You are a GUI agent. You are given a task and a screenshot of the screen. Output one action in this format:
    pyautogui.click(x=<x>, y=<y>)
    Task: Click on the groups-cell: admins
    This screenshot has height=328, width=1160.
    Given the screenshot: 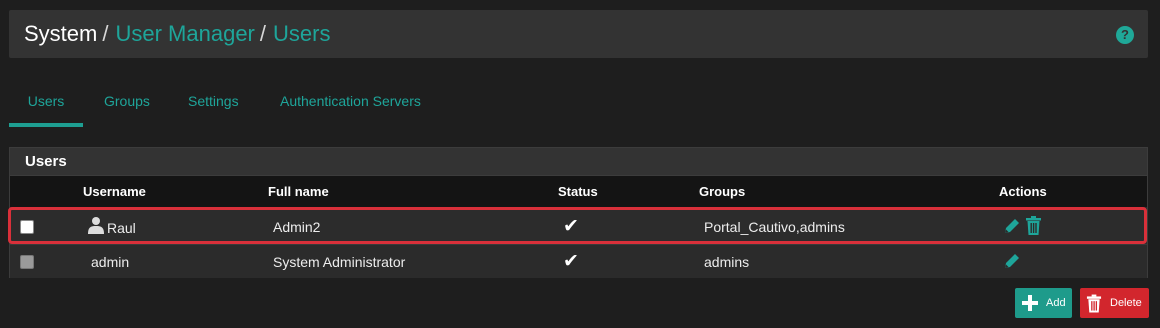 What is the action you would take?
    pyautogui.click(x=727, y=262)
    